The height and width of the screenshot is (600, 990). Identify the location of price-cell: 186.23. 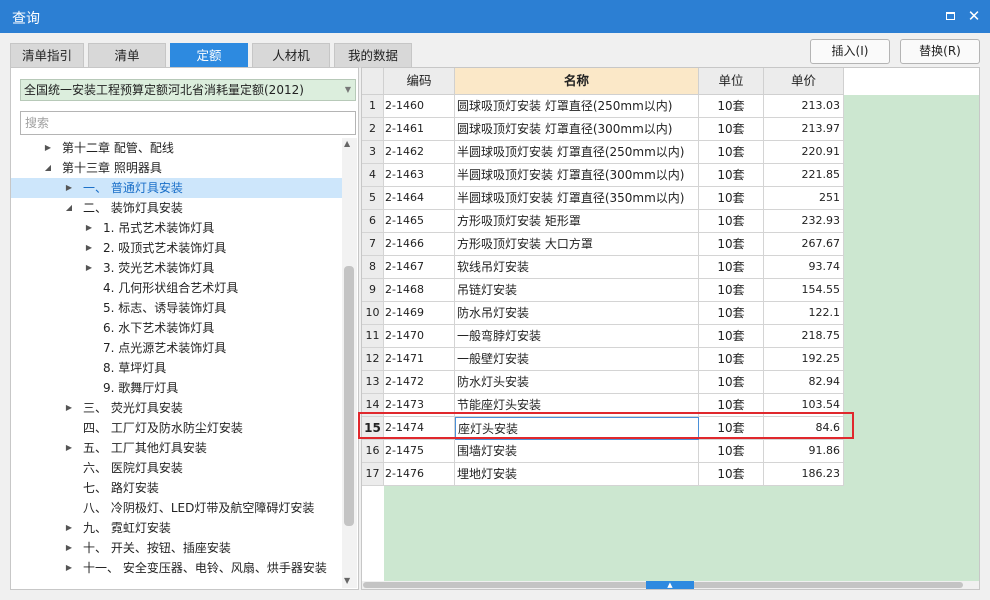
(804, 474).